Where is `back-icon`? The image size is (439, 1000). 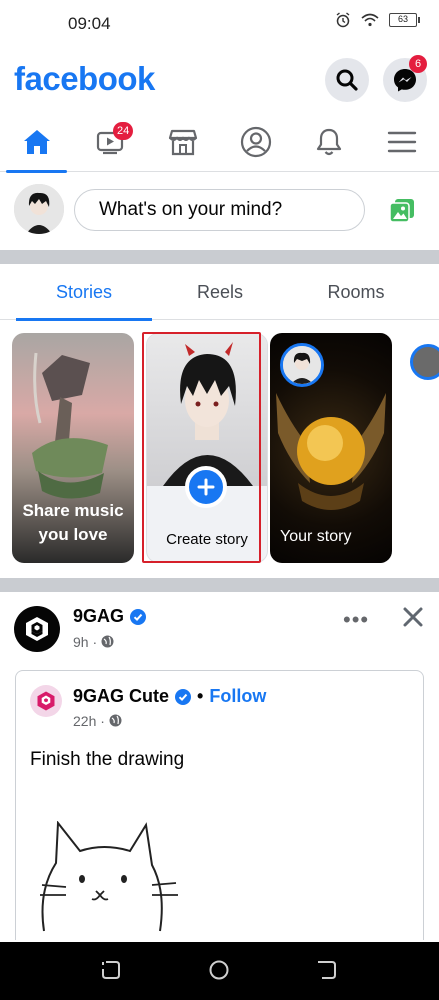
back-icon is located at coordinates (327, 970).